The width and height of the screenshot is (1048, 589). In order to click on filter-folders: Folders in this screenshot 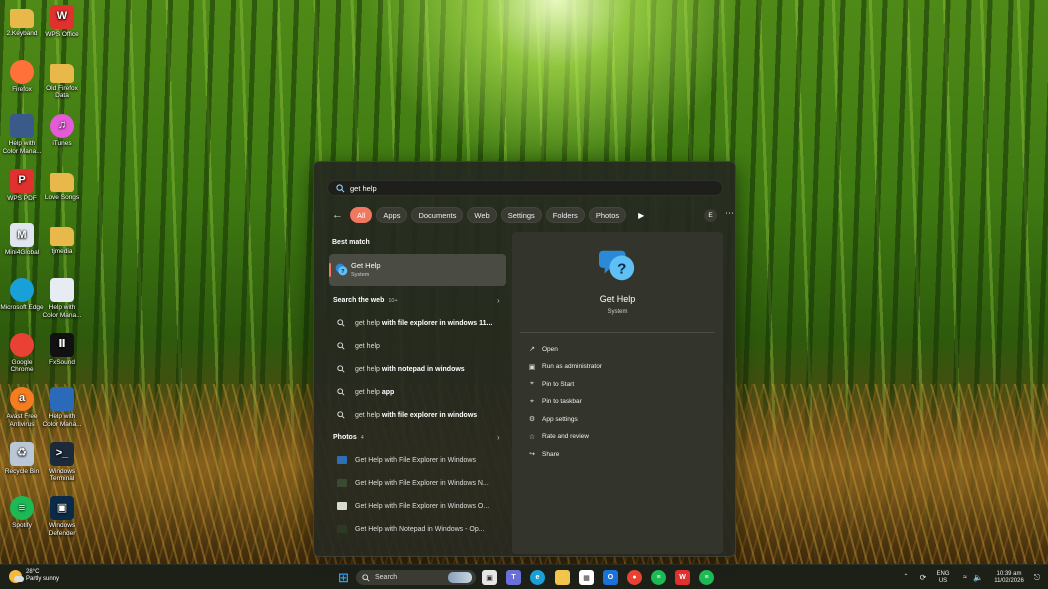, I will do `click(565, 215)`.